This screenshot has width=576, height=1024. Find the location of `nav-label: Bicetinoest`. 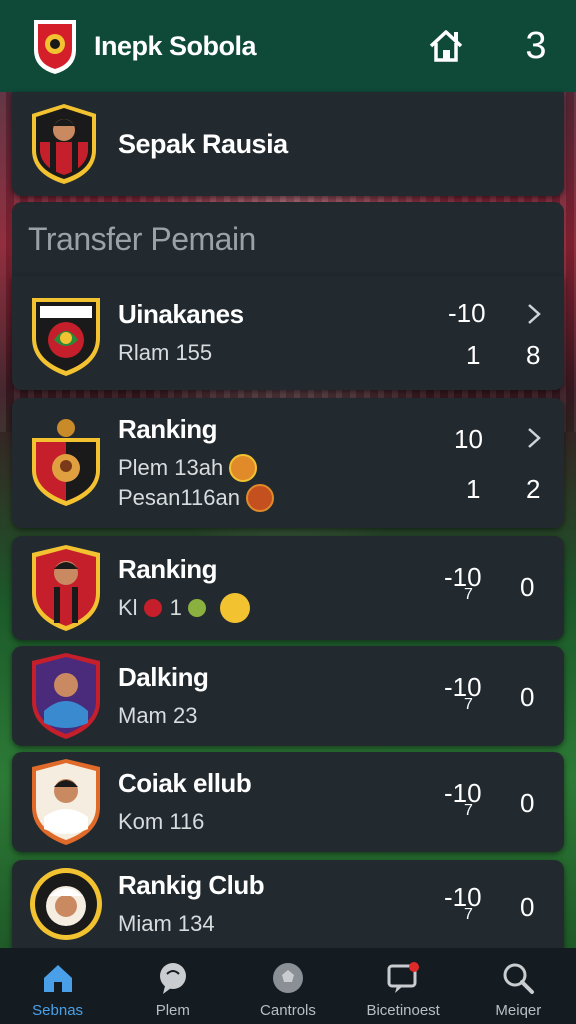

nav-label: Bicetinoest is located at coordinates (403, 1010).